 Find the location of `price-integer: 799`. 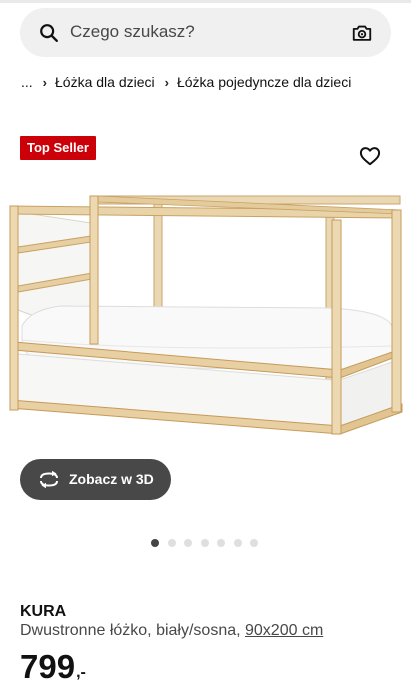

price-integer: 799 is located at coordinates (48, 666).